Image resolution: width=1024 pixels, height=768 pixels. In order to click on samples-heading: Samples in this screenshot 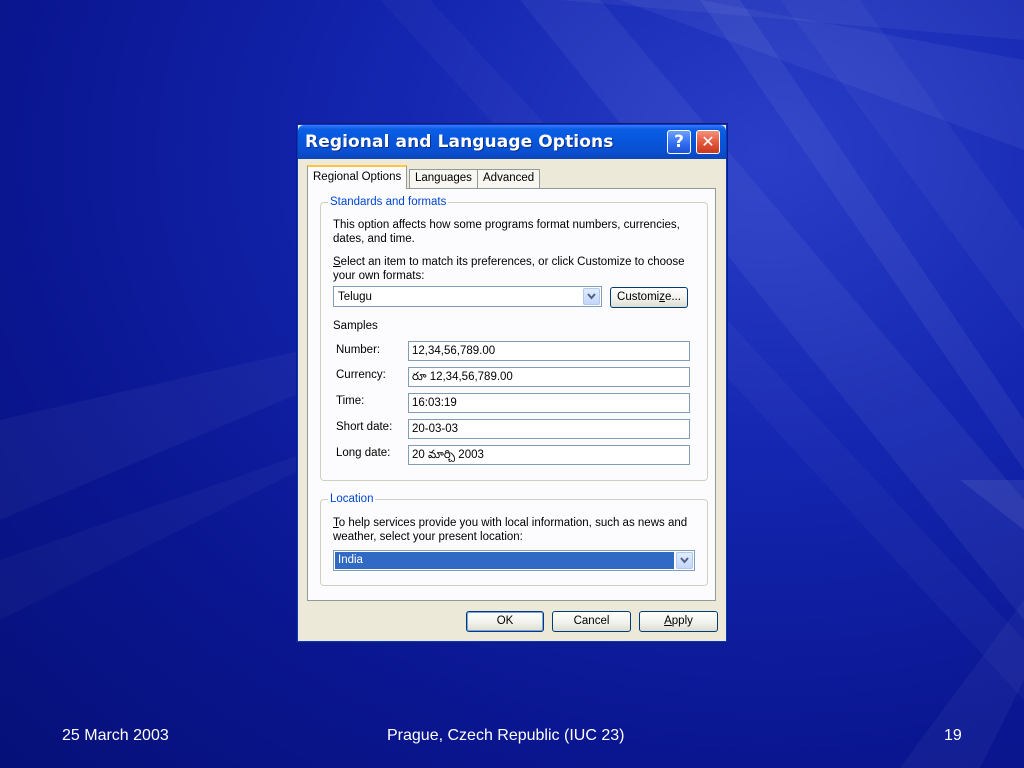, I will do `click(355, 326)`.